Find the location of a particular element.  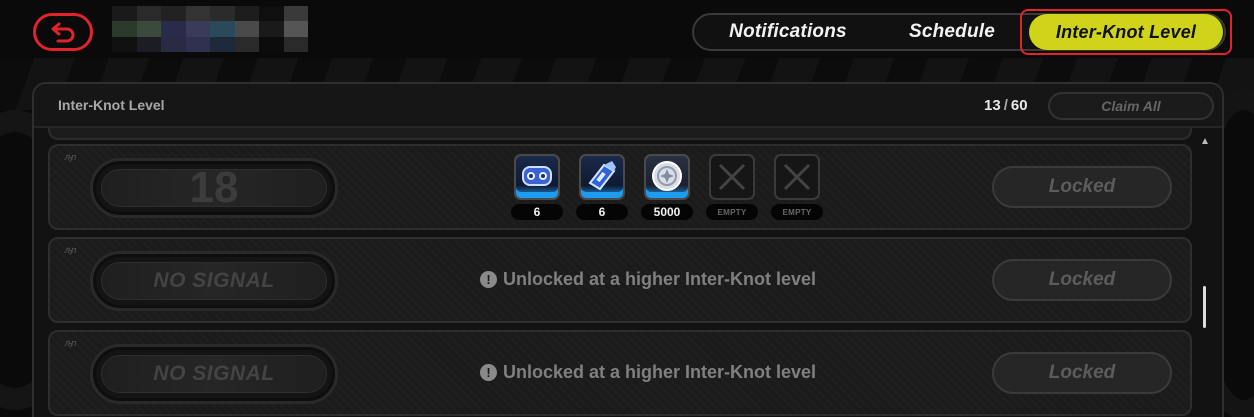

tab-inter-knot-level-highlight: Inter-Knot Level is located at coordinates (1126, 32).